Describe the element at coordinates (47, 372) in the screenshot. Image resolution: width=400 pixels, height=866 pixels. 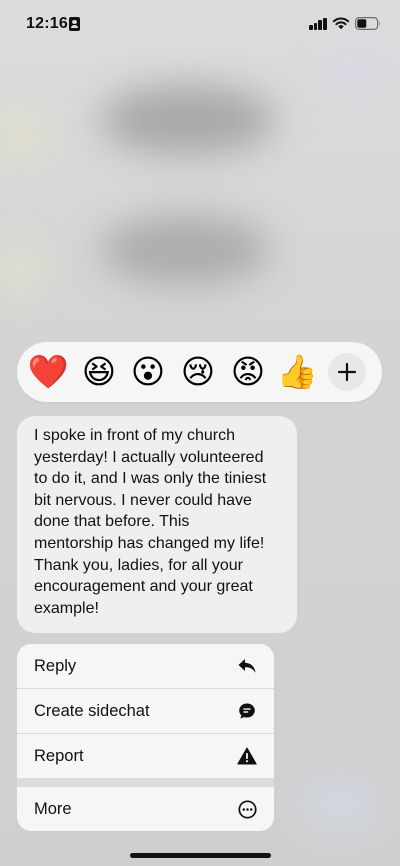
I see `reaction-heart: ❤️` at that location.